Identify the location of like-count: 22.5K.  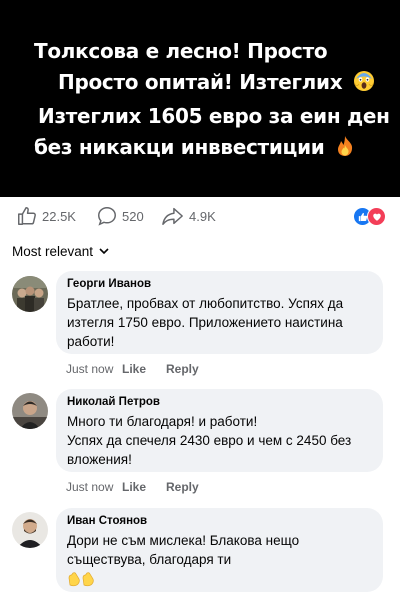
(59, 216).